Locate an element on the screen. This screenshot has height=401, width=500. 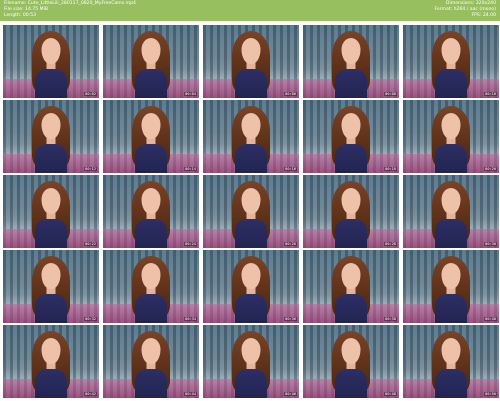
video-thumbnail: 00:10 is located at coordinates (451, 61).